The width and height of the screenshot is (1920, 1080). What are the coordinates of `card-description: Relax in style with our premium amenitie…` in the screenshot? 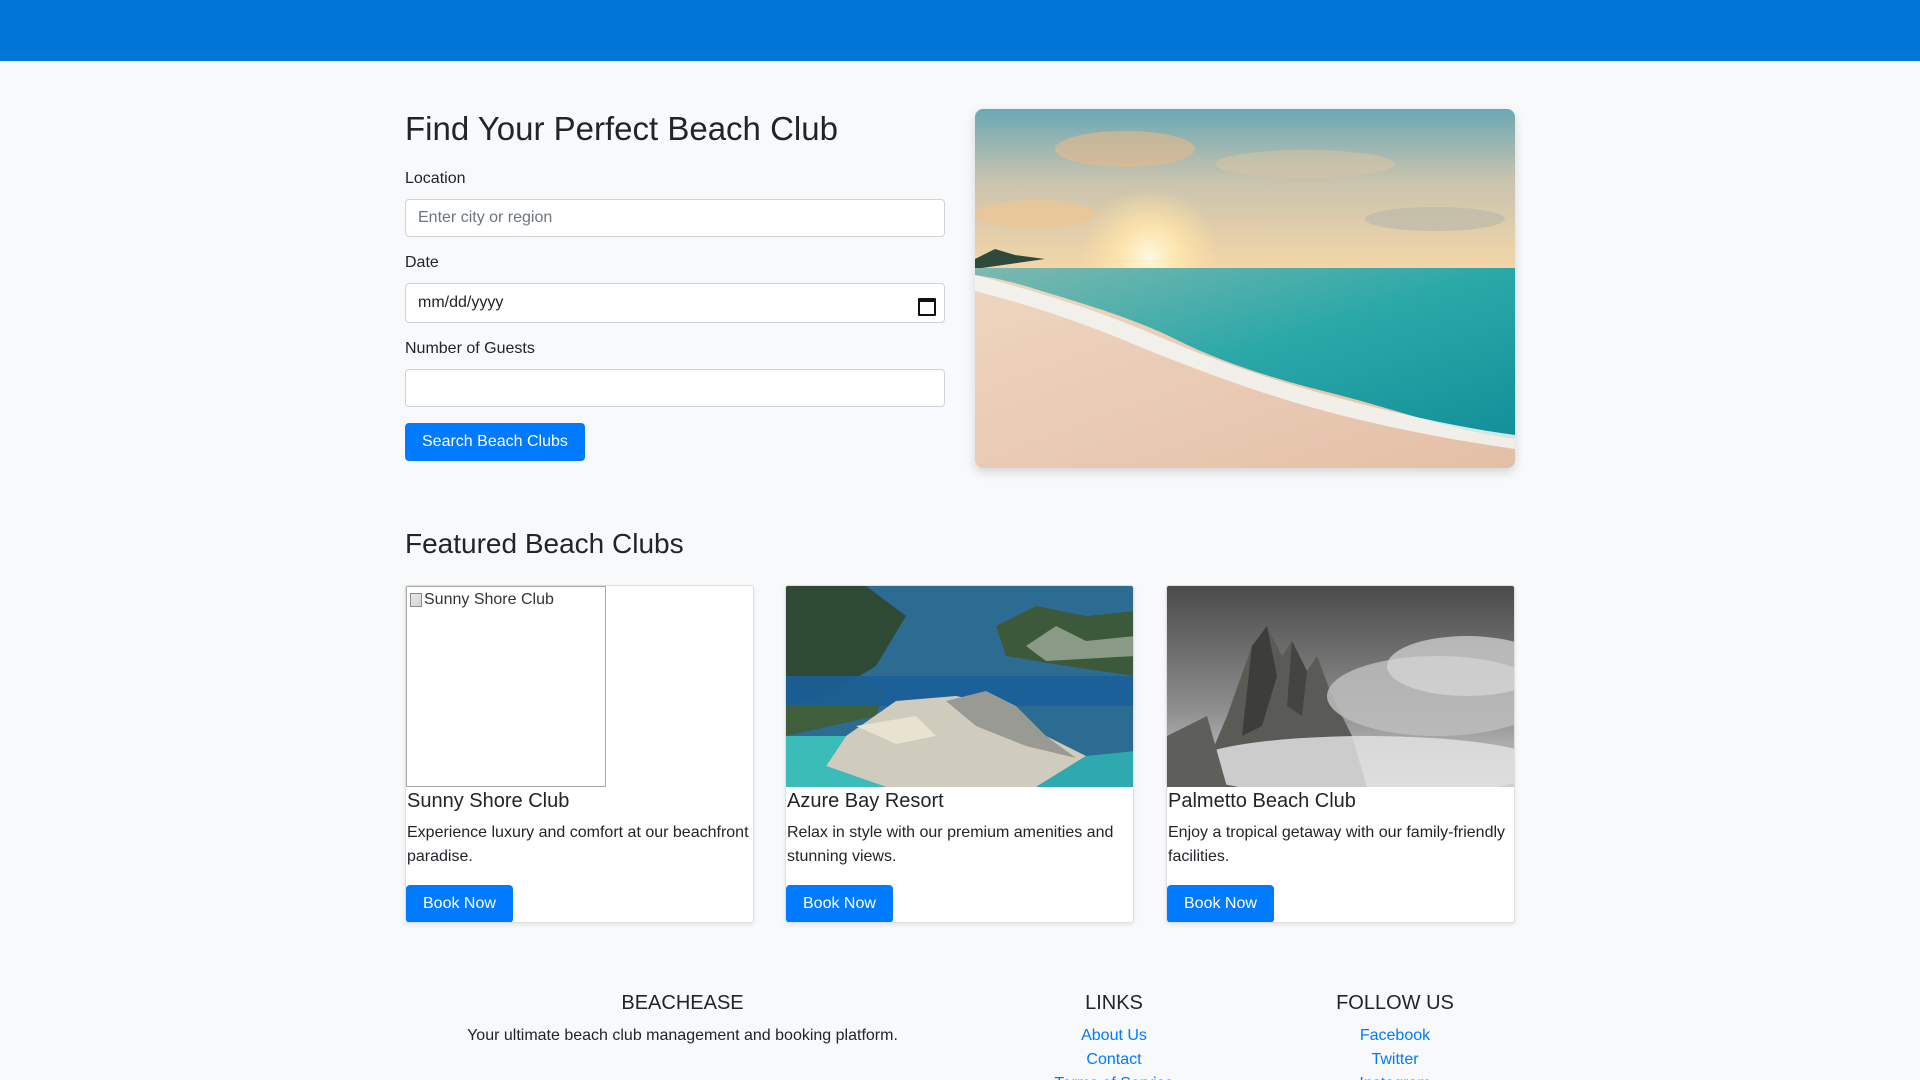 It's located at (950, 844).